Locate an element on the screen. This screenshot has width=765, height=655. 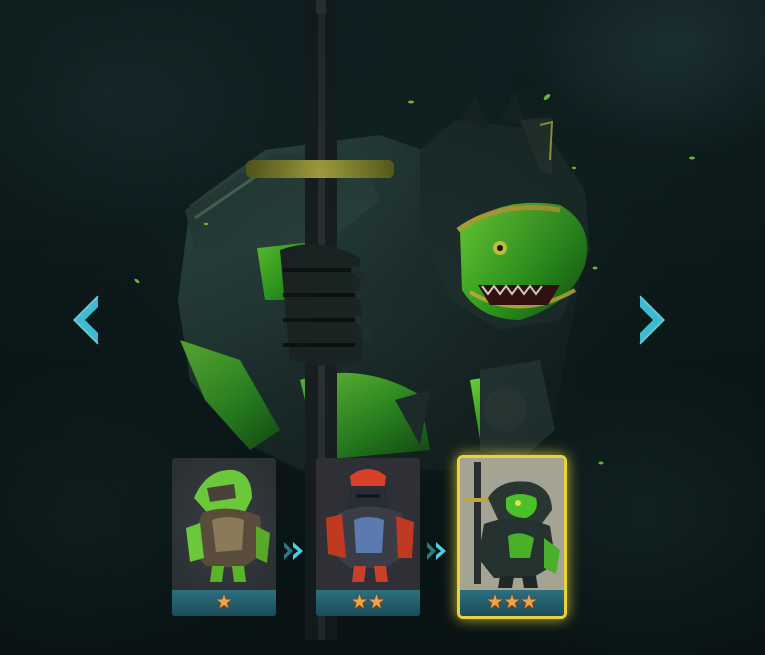
star-rating-bar: ★★★ is located at coordinates (512, 603).